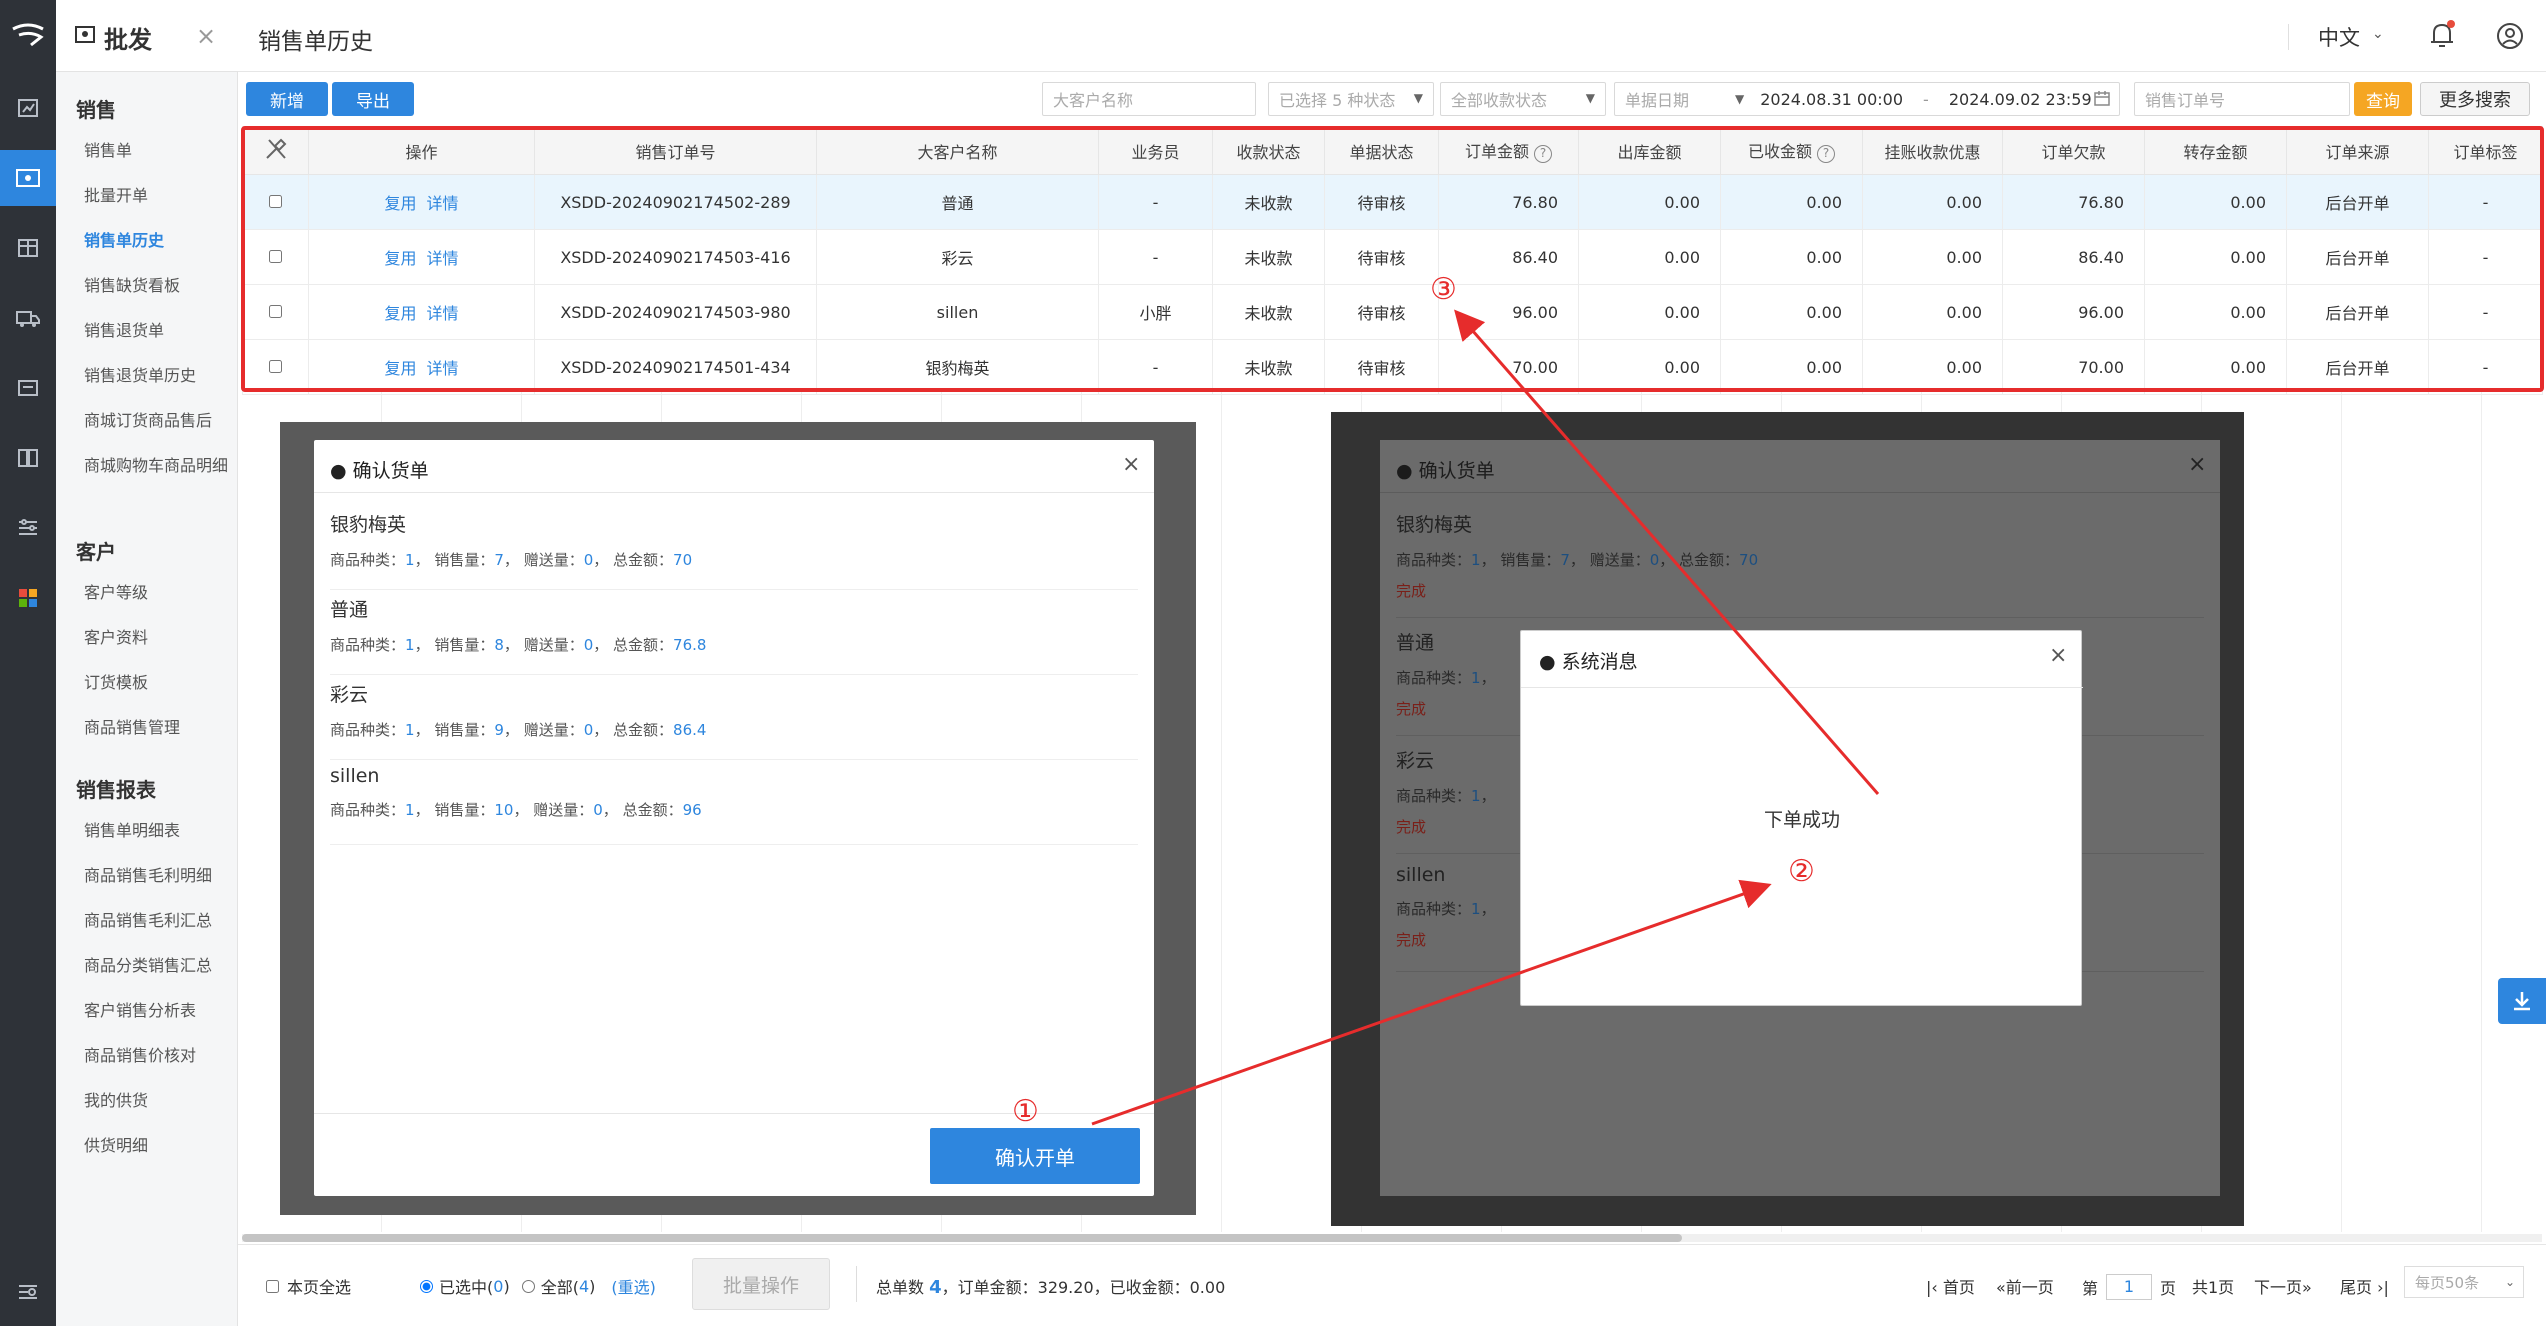  What do you see at coordinates (559, 1287) in the screenshot?
I see `all-label: 全部(` at bounding box center [559, 1287].